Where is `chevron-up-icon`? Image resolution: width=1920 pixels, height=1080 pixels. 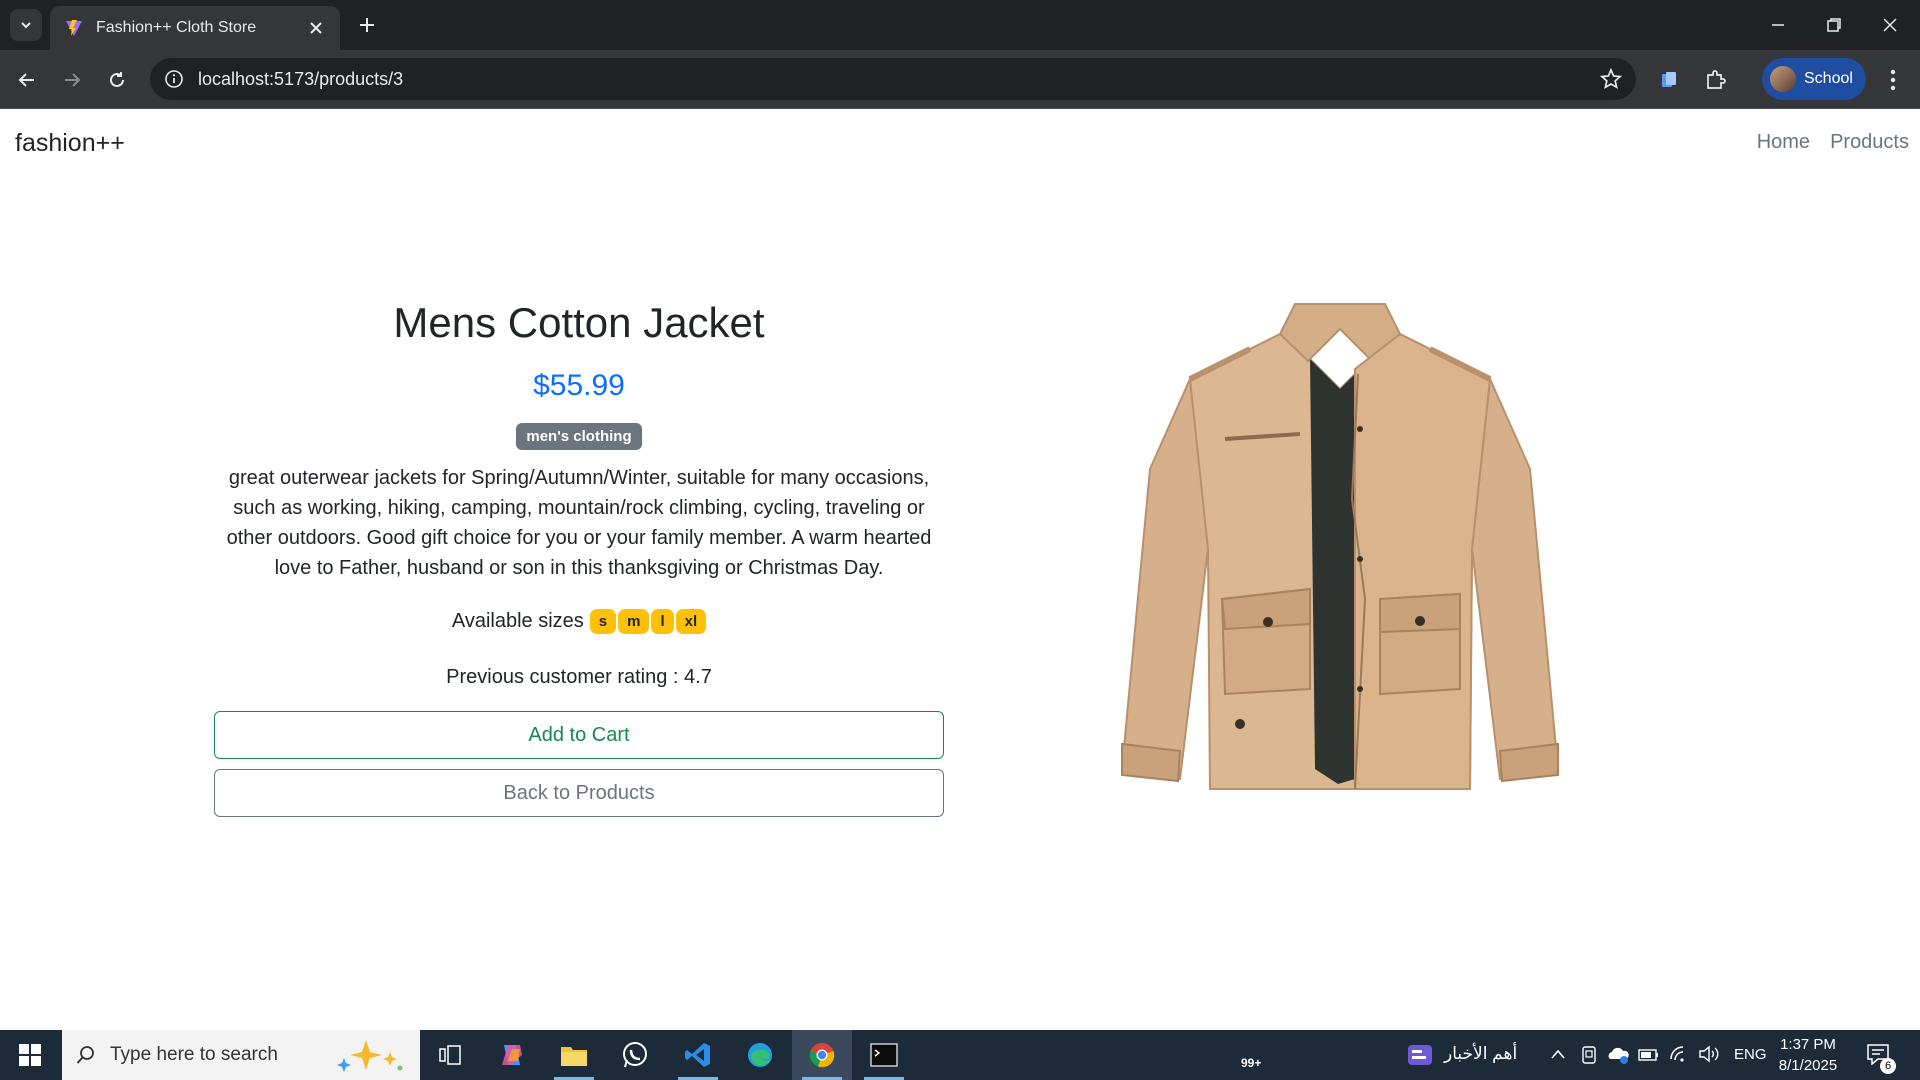
chevron-up-icon is located at coordinates (1558, 1054).